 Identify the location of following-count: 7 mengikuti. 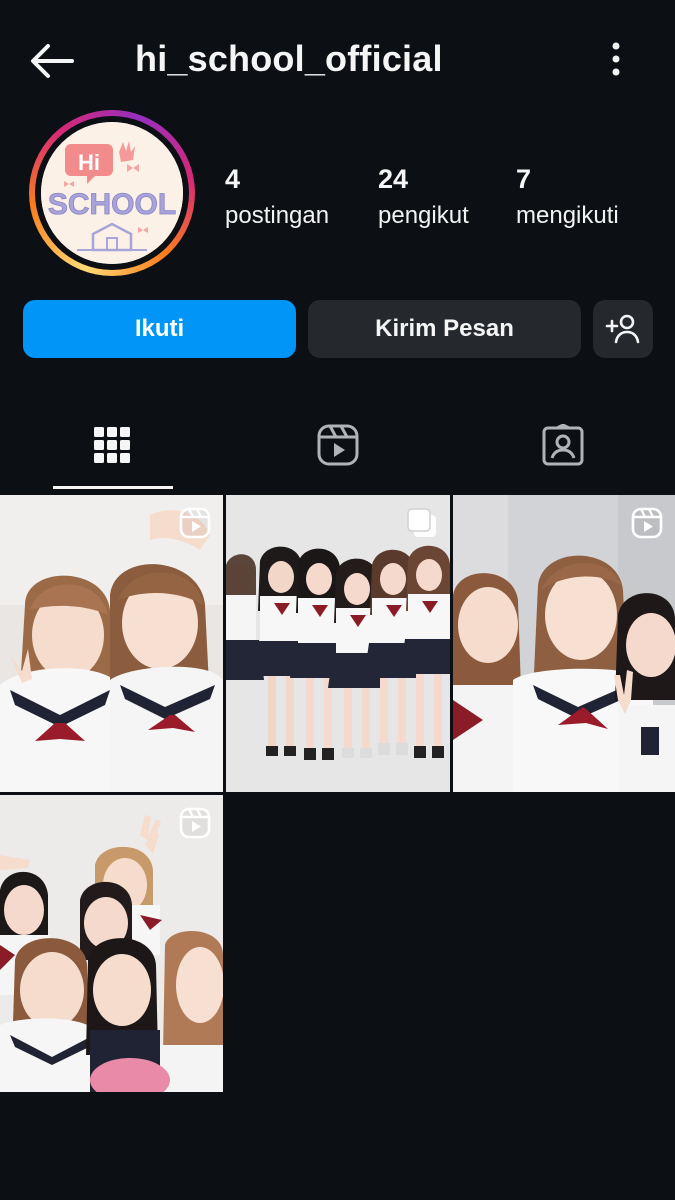
(567, 200).